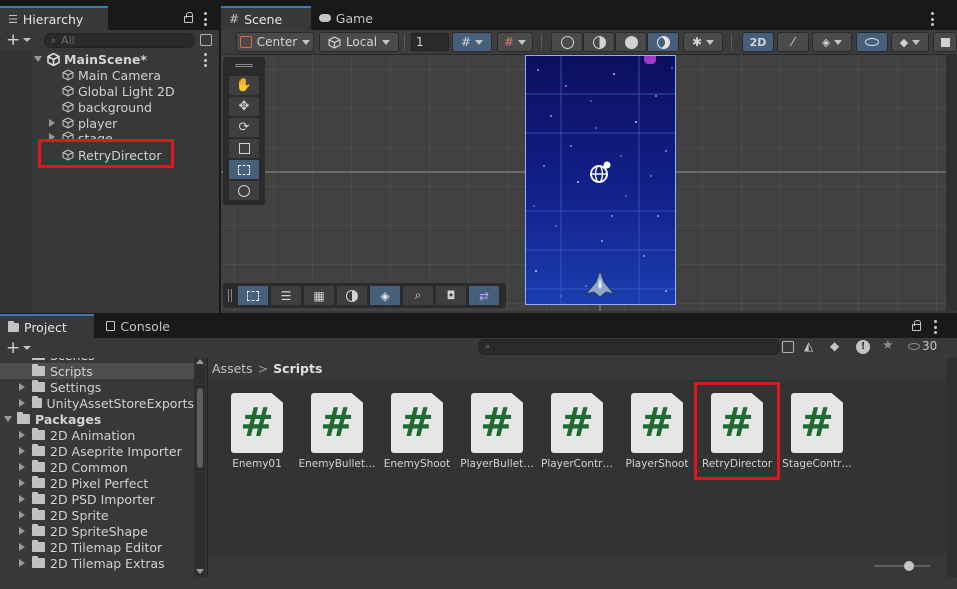  I want to click on gizmos-button, so click(945, 42).